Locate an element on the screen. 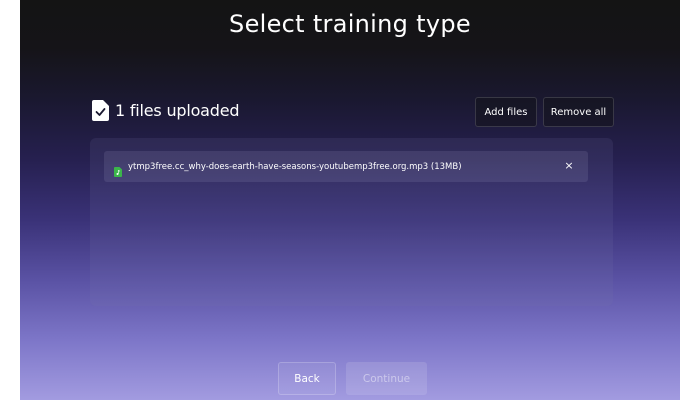 The image size is (700, 400). add-files-button: Add files is located at coordinates (506, 112).